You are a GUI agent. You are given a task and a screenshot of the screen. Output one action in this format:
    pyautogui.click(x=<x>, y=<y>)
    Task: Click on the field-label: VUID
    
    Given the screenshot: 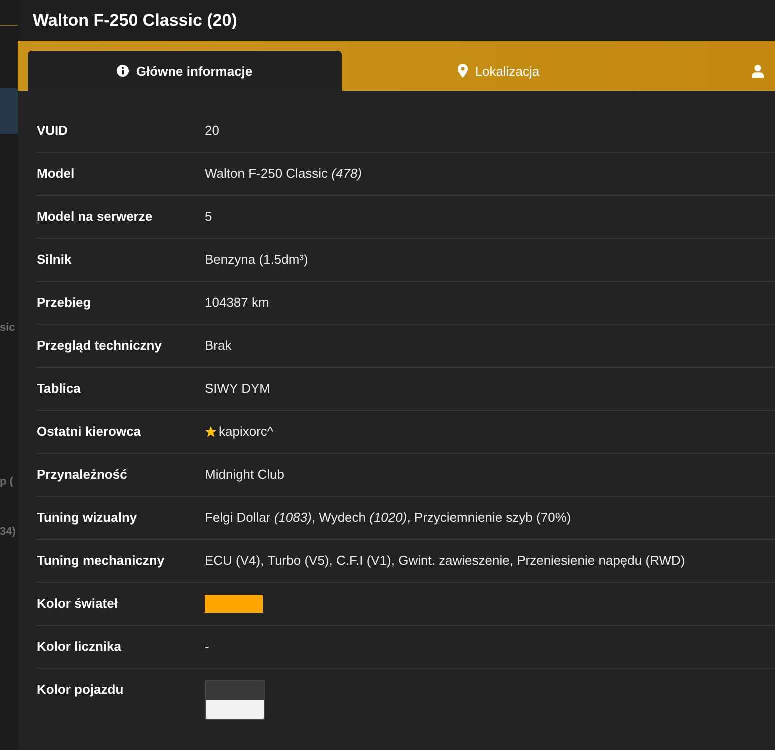 What is the action you would take?
    pyautogui.click(x=53, y=131)
    